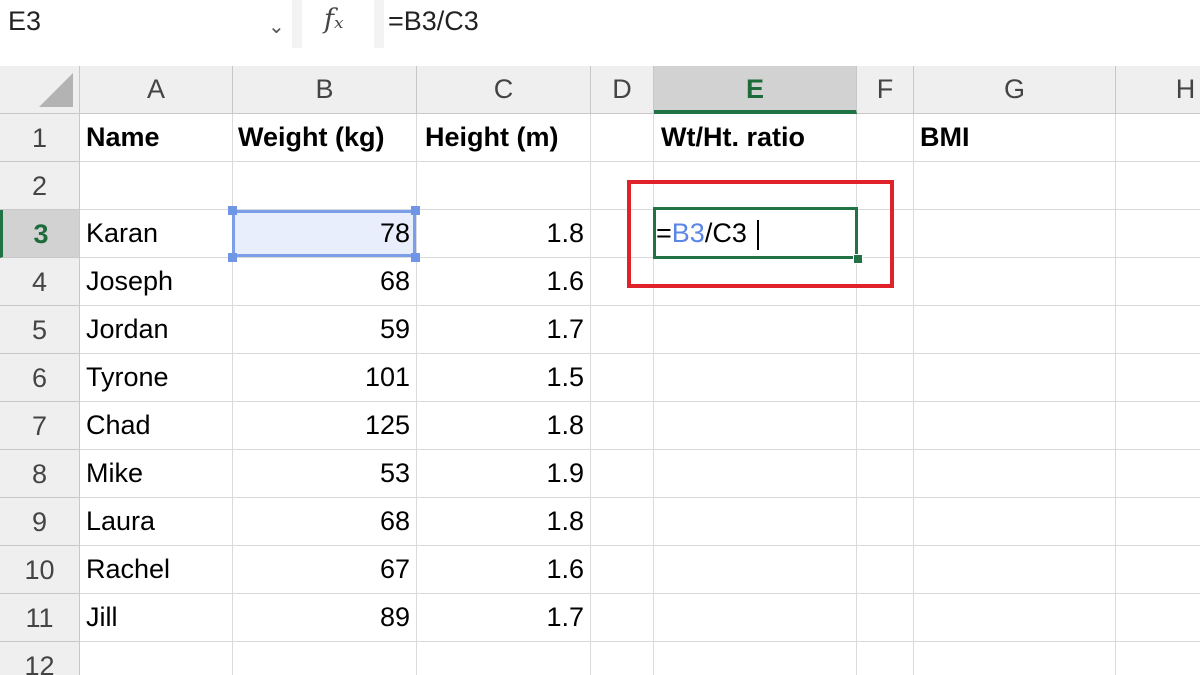 This screenshot has width=1200, height=675. Describe the element at coordinates (40, 330) in the screenshot. I see `row-header-5: 5` at that location.